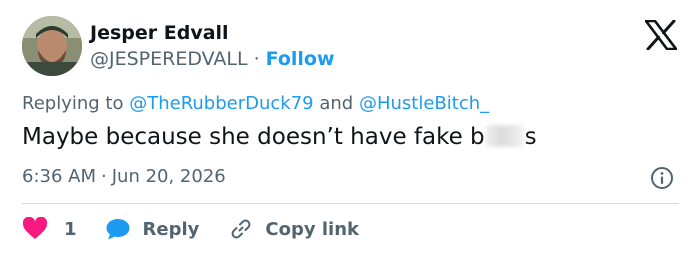  Describe the element at coordinates (49, 229) in the screenshot. I see `like-button: 1` at that location.